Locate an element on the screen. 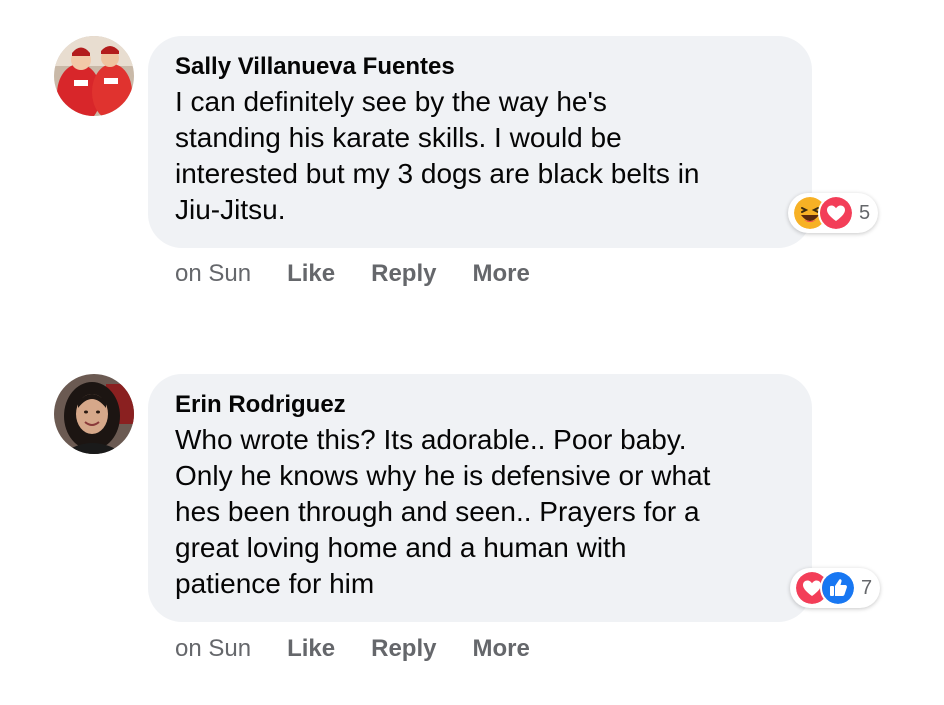  reactions-summary: 7 is located at coordinates (835, 588).